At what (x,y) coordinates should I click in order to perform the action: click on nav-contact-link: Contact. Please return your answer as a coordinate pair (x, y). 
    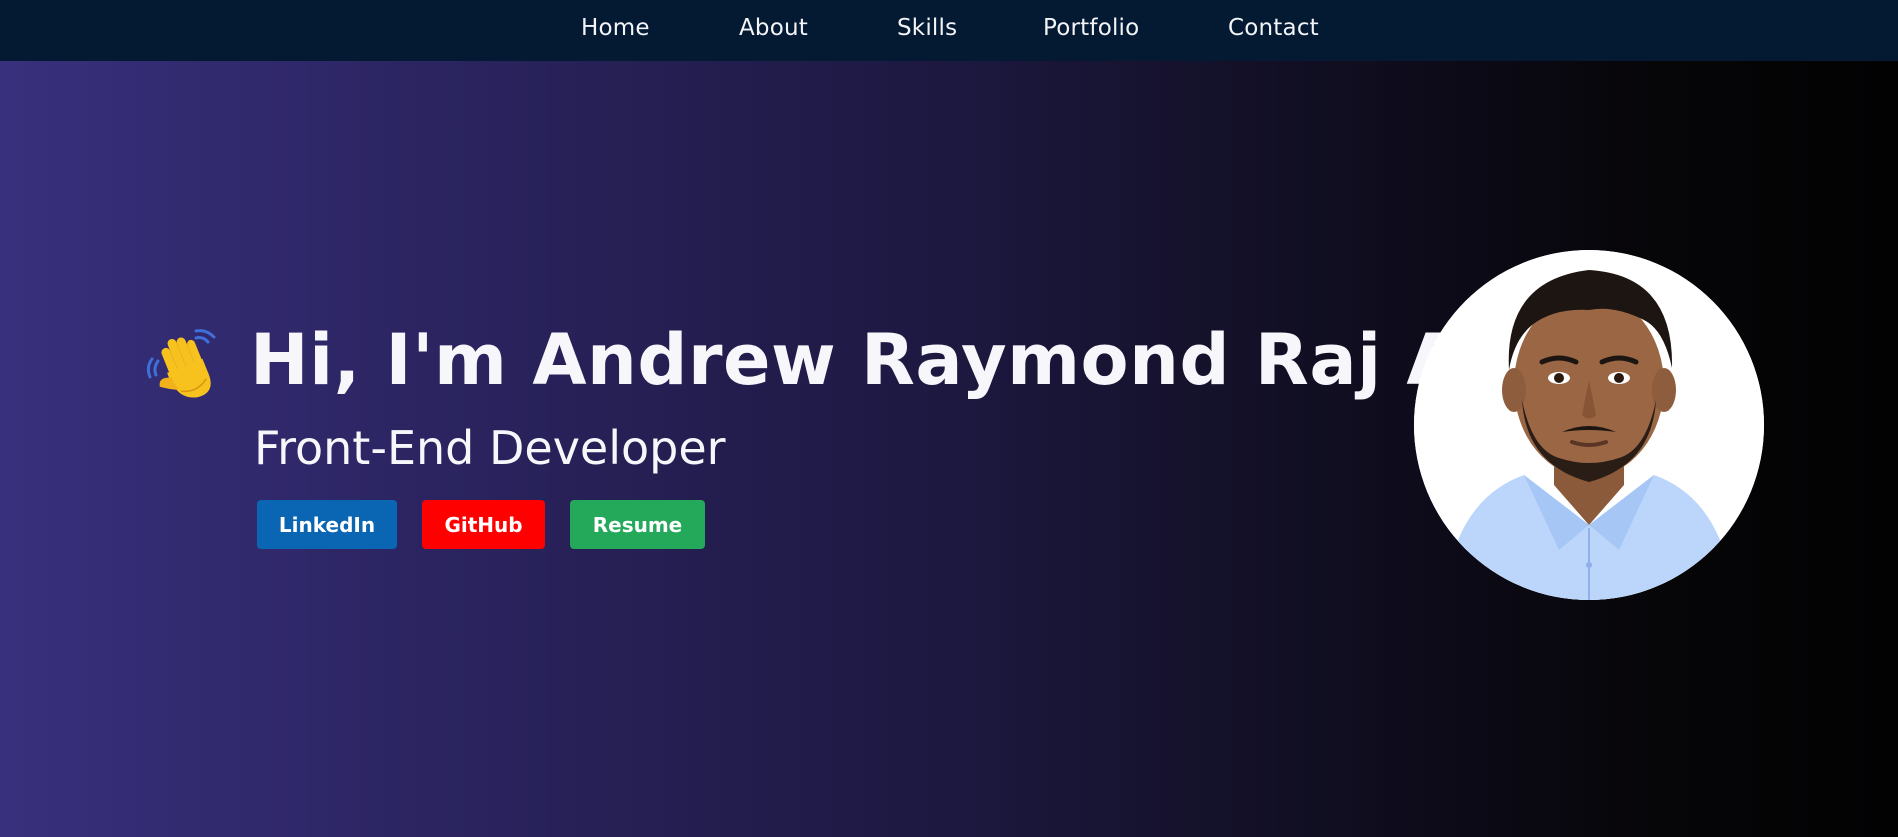
    Looking at the image, I should click on (1273, 28).